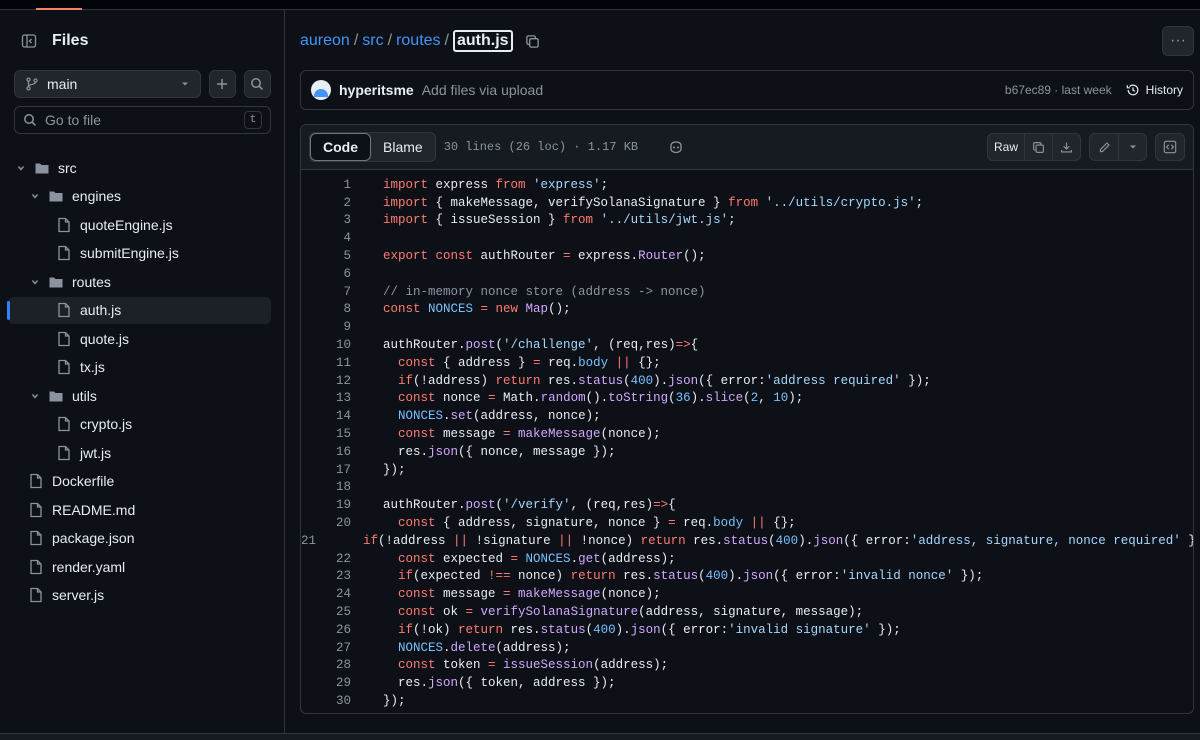 This screenshot has height=740, width=1200. Describe the element at coordinates (532, 41) in the screenshot. I see `copy-path-button` at that location.